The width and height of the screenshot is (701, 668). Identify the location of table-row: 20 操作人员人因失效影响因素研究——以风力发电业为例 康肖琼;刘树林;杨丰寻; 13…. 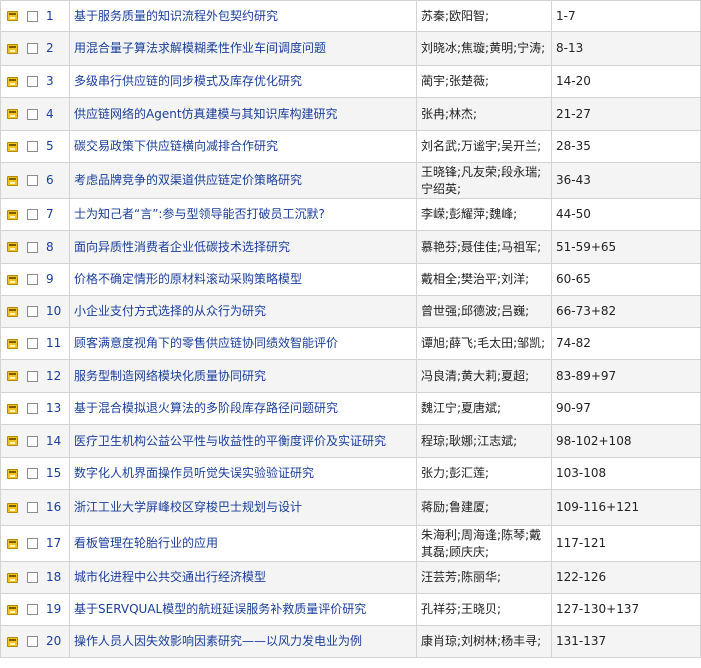
(350, 641).